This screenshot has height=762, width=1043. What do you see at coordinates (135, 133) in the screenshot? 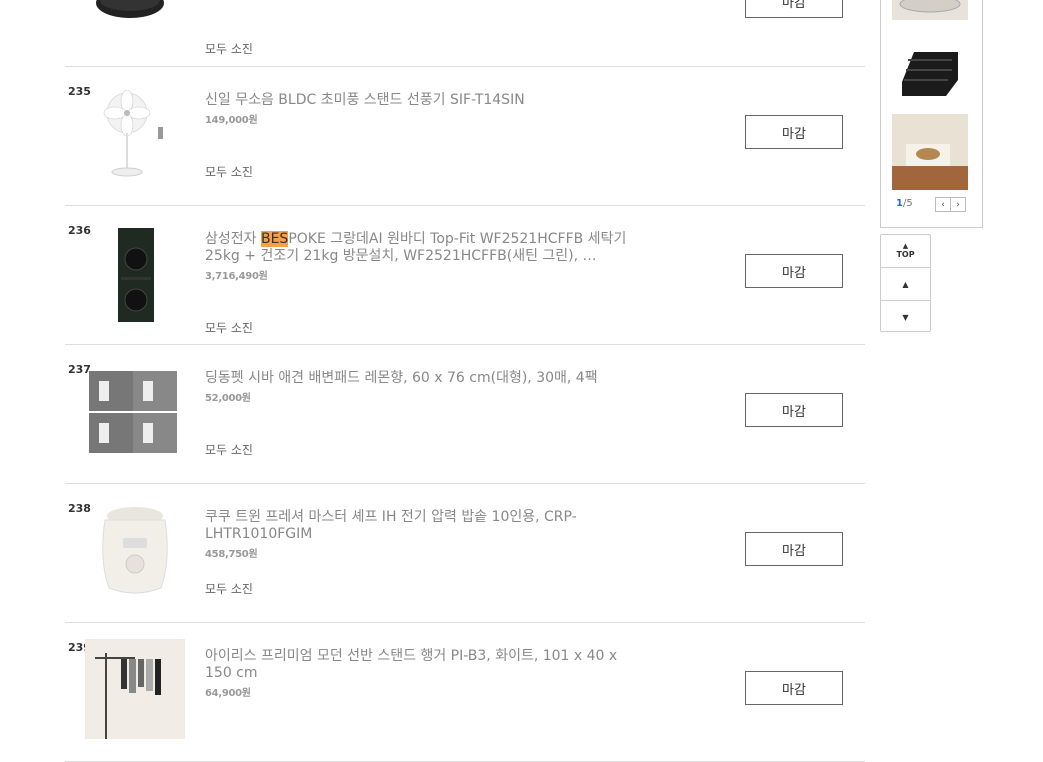
I see `stand-fan-image` at bounding box center [135, 133].